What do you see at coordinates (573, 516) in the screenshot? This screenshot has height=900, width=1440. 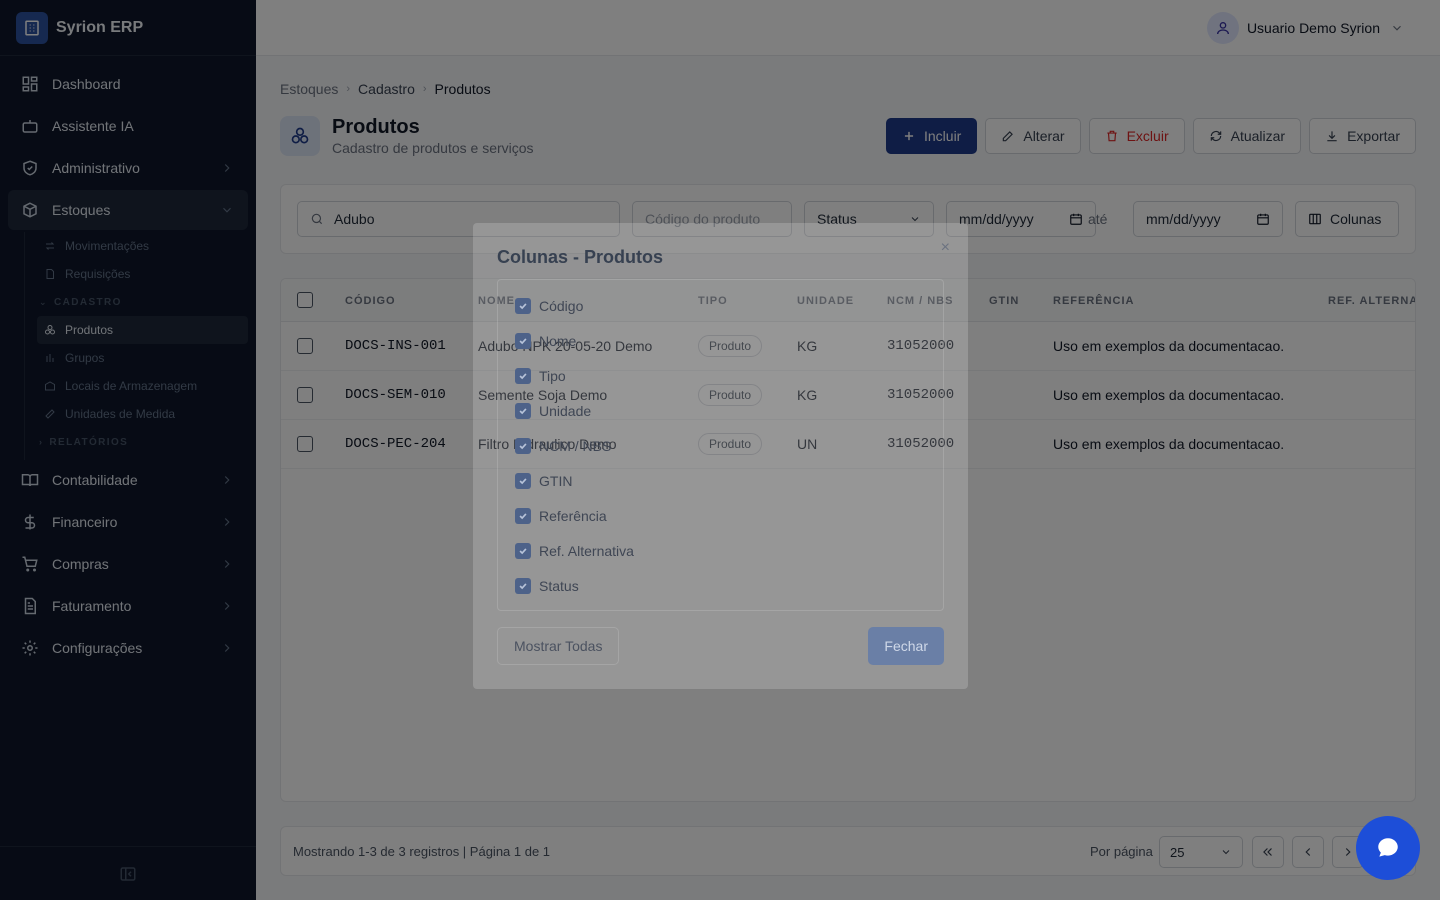 I see `column-label: Referência` at bounding box center [573, 516].